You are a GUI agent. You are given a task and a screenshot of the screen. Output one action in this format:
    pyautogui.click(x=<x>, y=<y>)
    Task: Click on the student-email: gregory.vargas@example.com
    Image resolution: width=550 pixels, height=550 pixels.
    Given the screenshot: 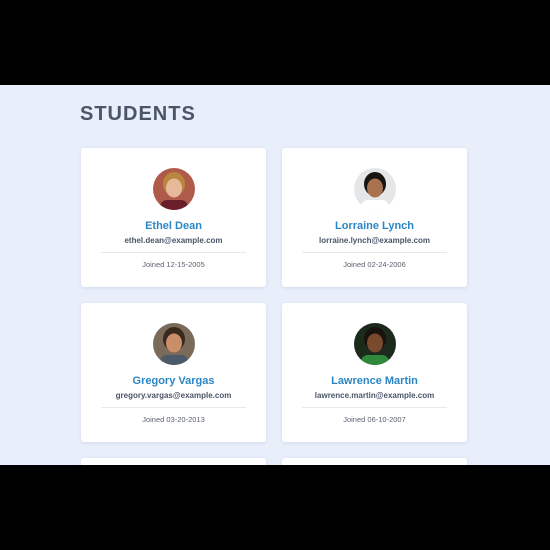 What is the action you would take?
    pyautogui.click(x=173, y=395)
    